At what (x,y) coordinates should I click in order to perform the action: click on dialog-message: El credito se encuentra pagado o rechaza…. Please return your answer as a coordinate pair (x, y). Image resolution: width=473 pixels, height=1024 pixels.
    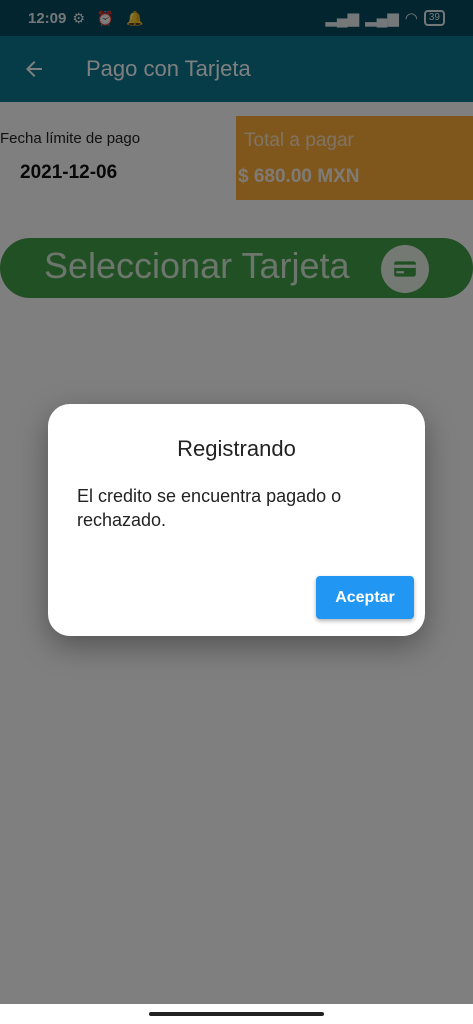
    Looking at the image, I should click on (209, 508).